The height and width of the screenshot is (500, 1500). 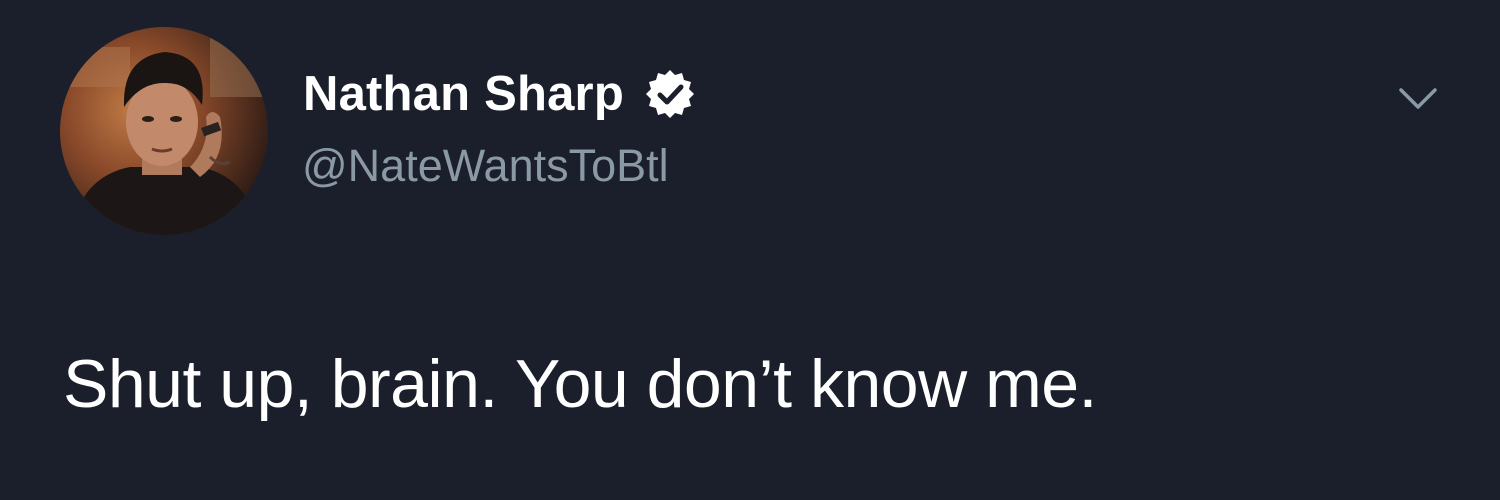 I want to click on verified-badge-icon, so click(x=670, y=94).